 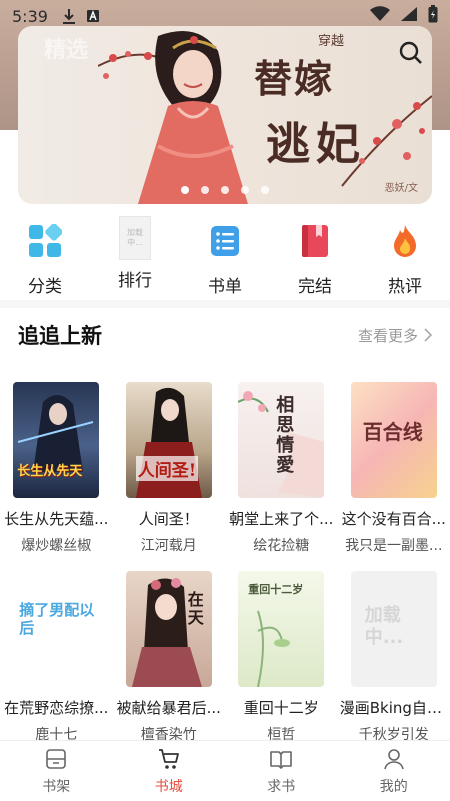 I want to click on nav-bookshelf: 书架, so click(x=56, y=771).